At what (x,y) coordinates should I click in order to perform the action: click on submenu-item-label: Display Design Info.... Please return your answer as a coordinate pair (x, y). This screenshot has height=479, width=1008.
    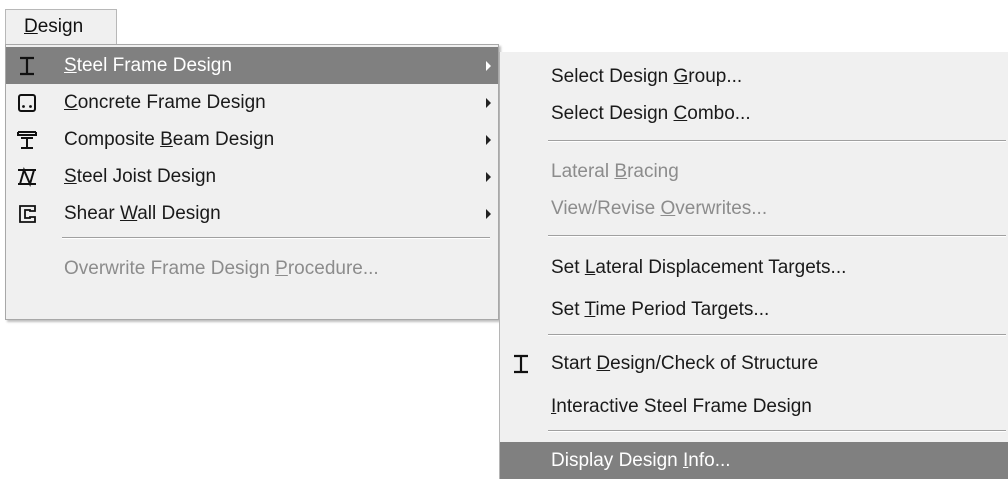
    Looking at the image, I should click on (641, 460).